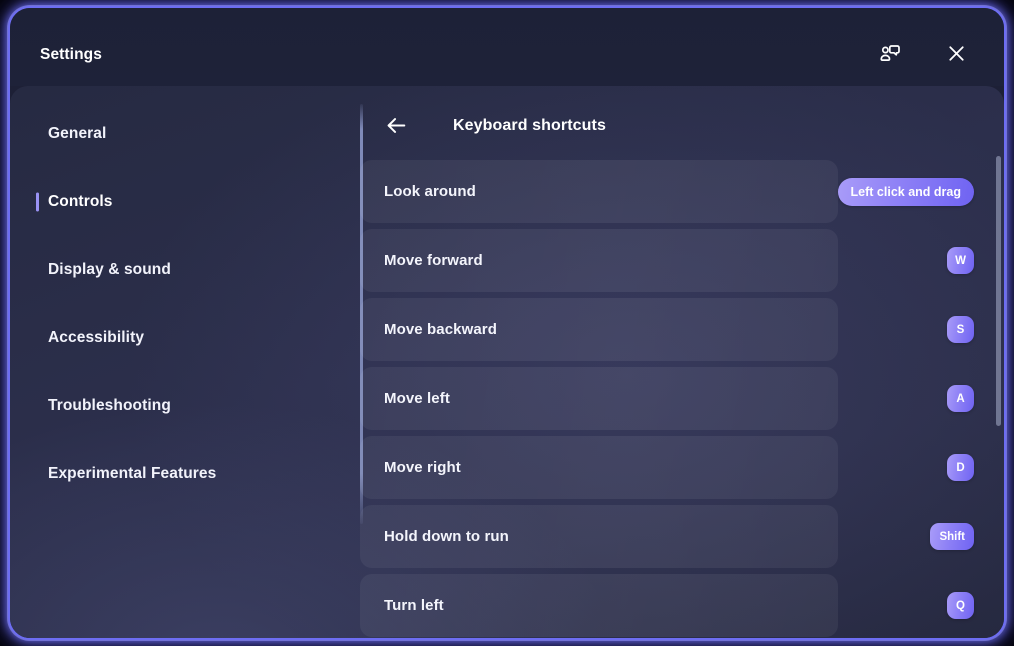  What do you see at coordinates (132, 473) in the screenshot?
I see `sidebar-item-label: Experimental Features` at bounding box center [132, 473].